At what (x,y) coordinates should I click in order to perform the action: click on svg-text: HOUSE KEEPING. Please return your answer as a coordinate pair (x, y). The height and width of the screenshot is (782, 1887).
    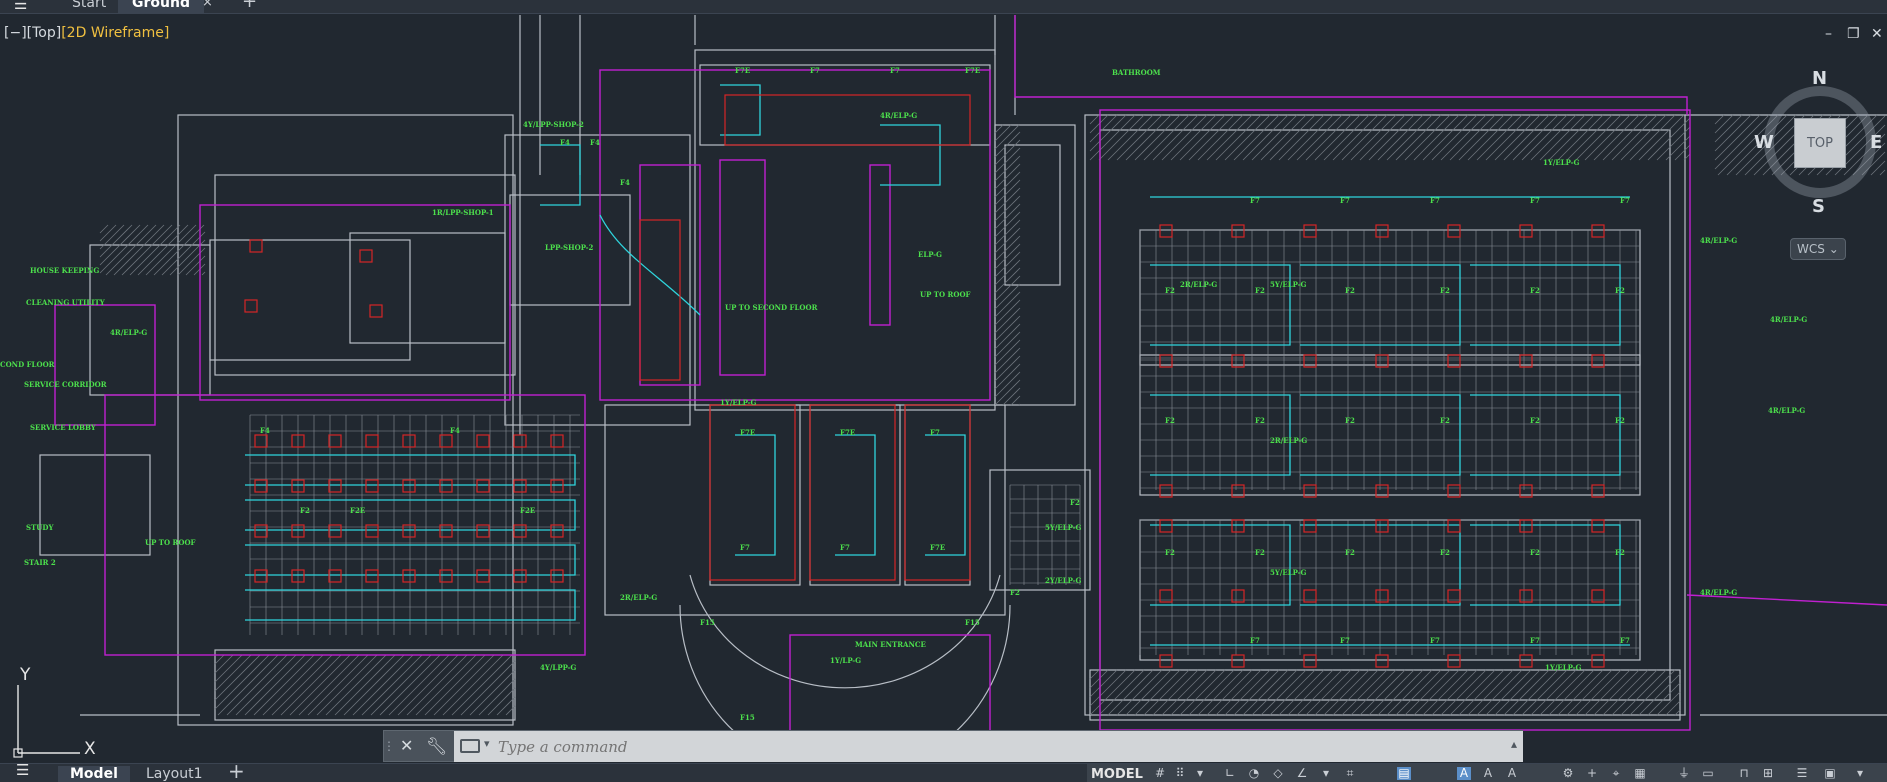
    Looking at the image, I should click on (64, 270).